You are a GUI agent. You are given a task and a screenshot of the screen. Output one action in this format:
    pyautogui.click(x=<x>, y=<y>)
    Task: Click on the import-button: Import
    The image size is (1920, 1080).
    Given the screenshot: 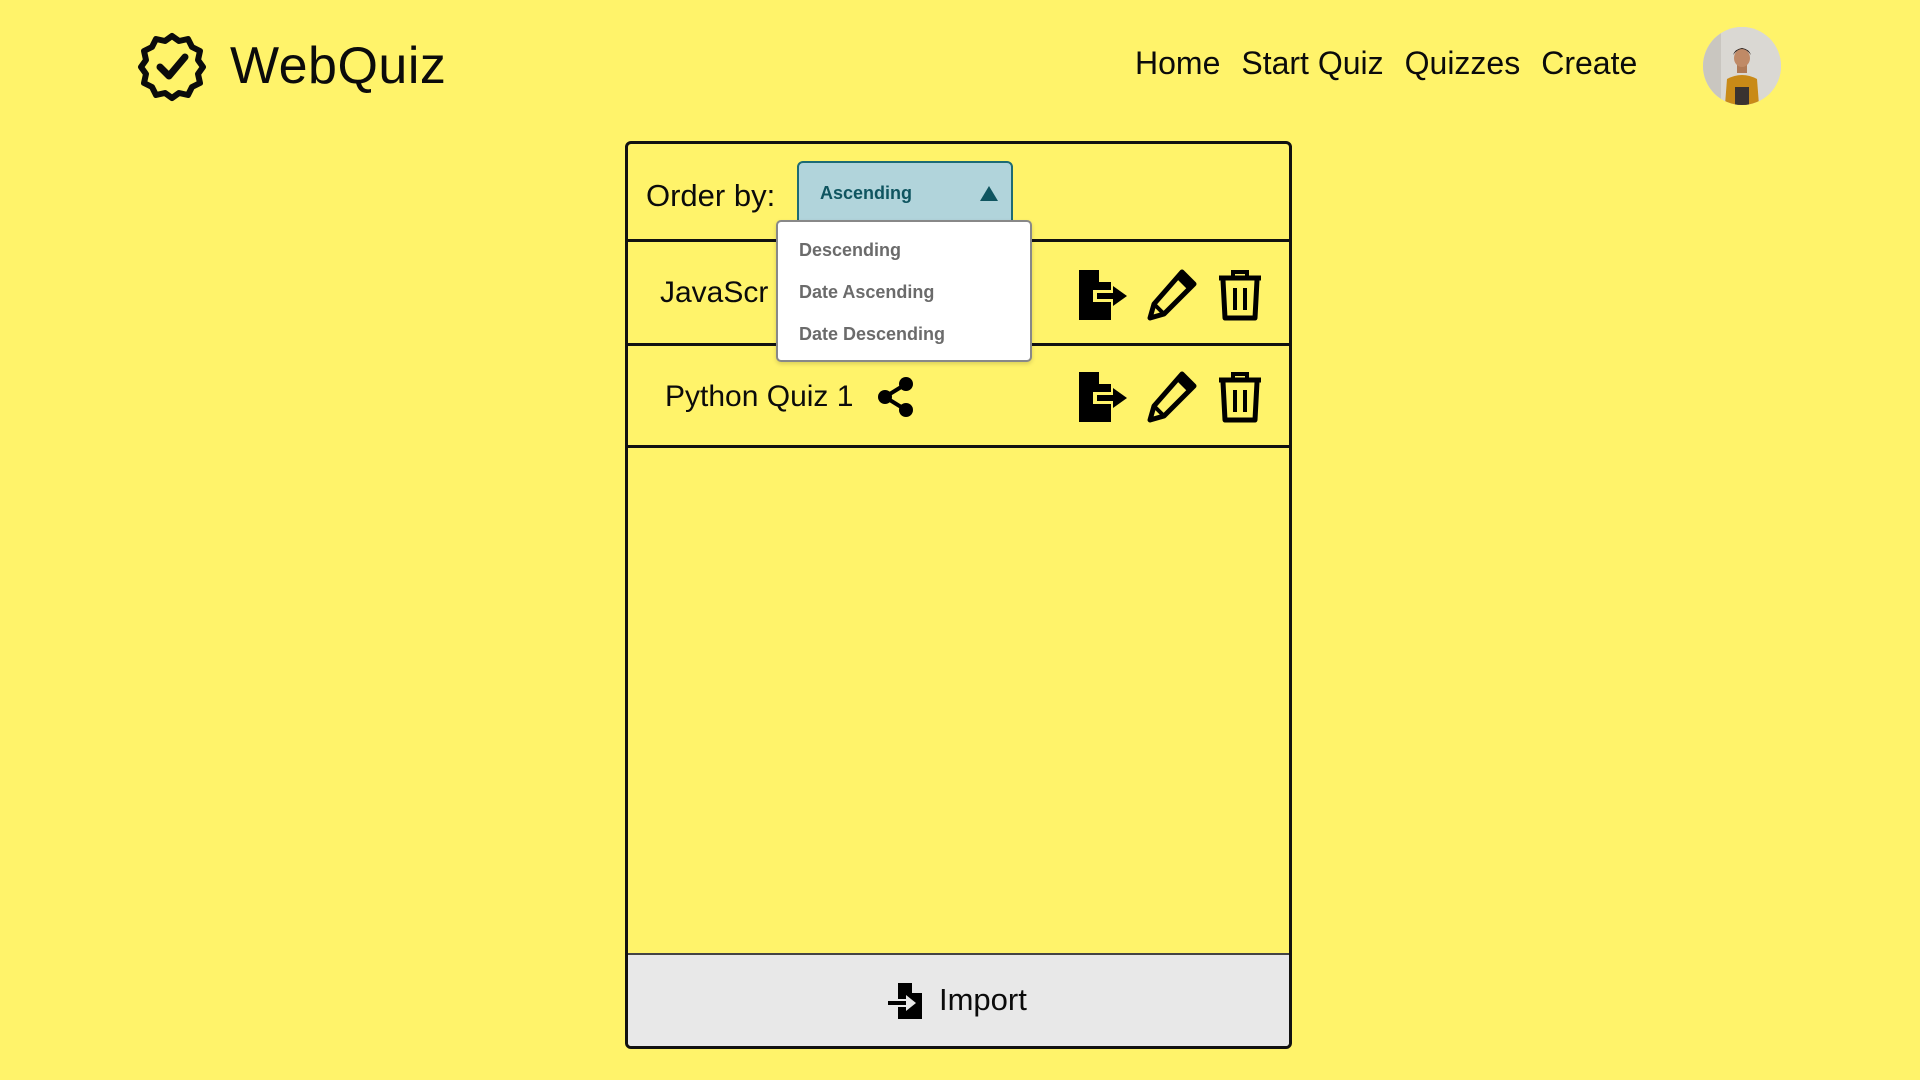 What is the action you would take?
    pyautogui.click(x=958, y=999)
    